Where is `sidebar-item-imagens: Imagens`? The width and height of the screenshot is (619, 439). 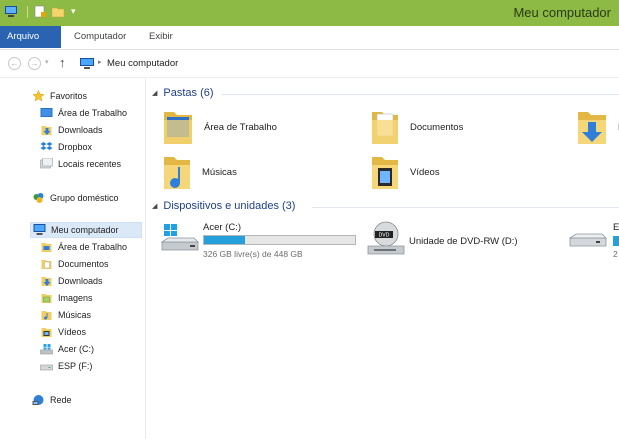
sidebar-item-imagens: Imagens is located at coordinates (66, 298).